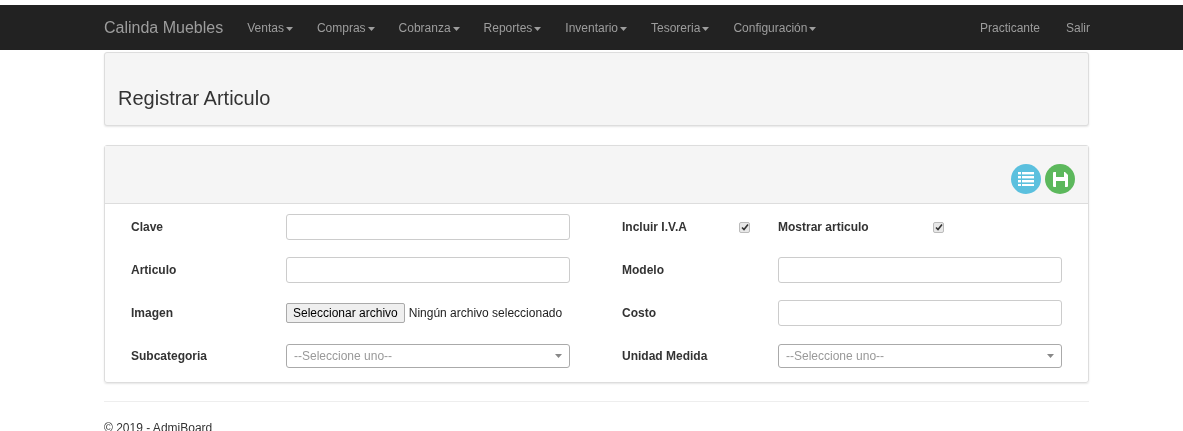 The width and height of the screenshot is (1183, 431). I want to click on list-icon, so click(1026, 179).